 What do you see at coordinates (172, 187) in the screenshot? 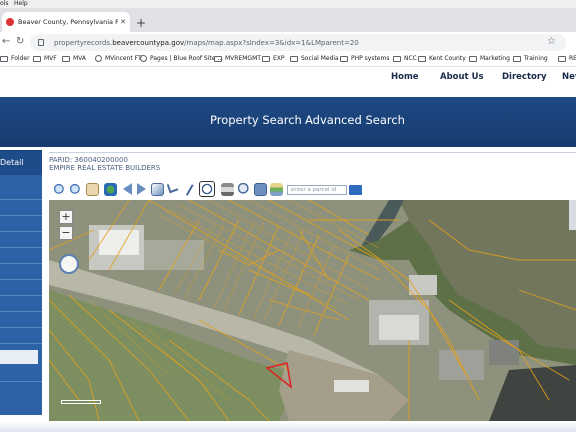
I see `select-arrow-icon` at bounding box center [172, 187].